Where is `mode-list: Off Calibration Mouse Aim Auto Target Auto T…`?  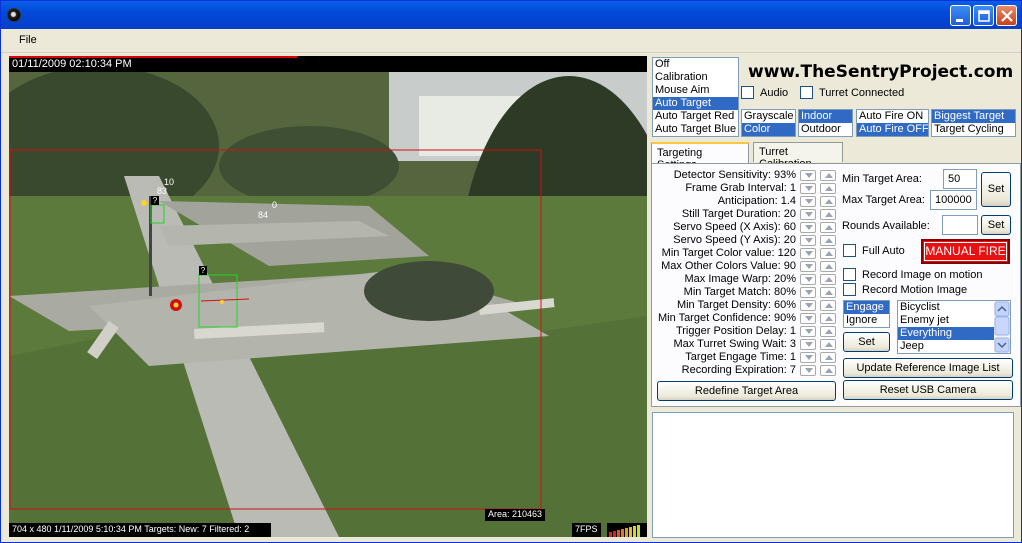
mode-list: Off Calibration Mouse Aim Auto Target Auto T… is located at coordinates (695, 97).